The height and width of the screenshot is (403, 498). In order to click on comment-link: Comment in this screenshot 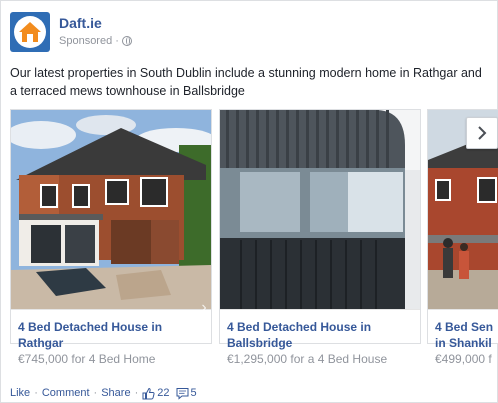, I will do `click(66, 393)`.